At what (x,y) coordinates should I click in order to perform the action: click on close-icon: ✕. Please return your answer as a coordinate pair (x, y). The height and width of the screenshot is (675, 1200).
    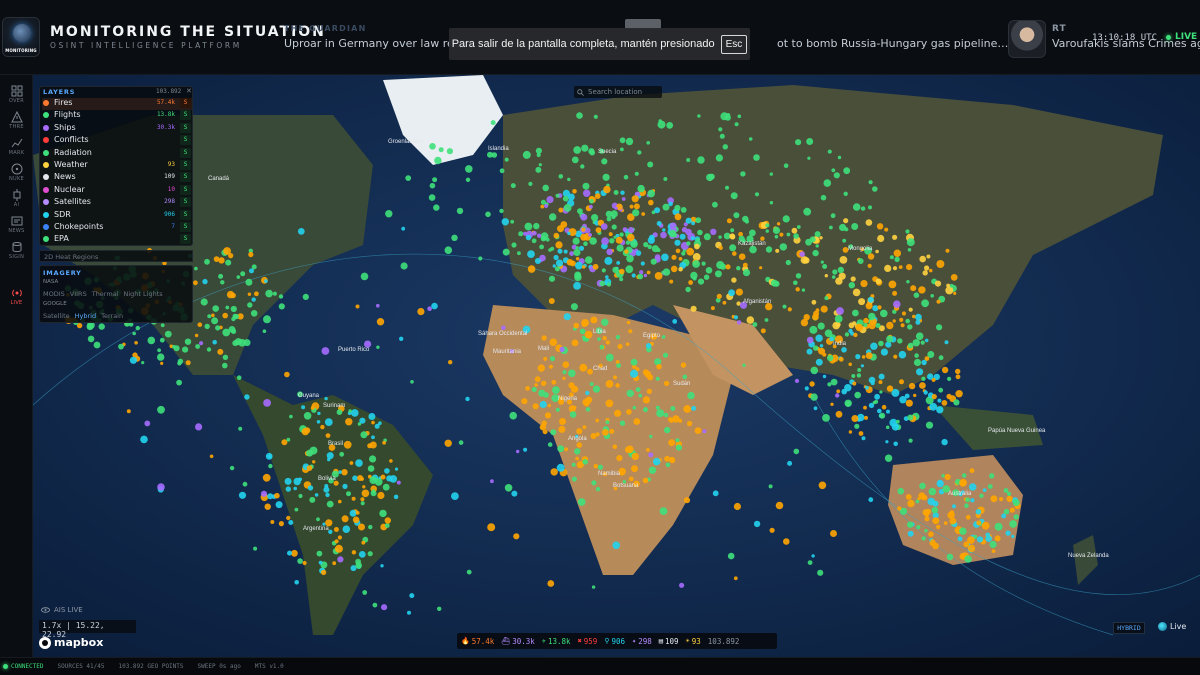
    Looking at the image, I should click on (189, 91).